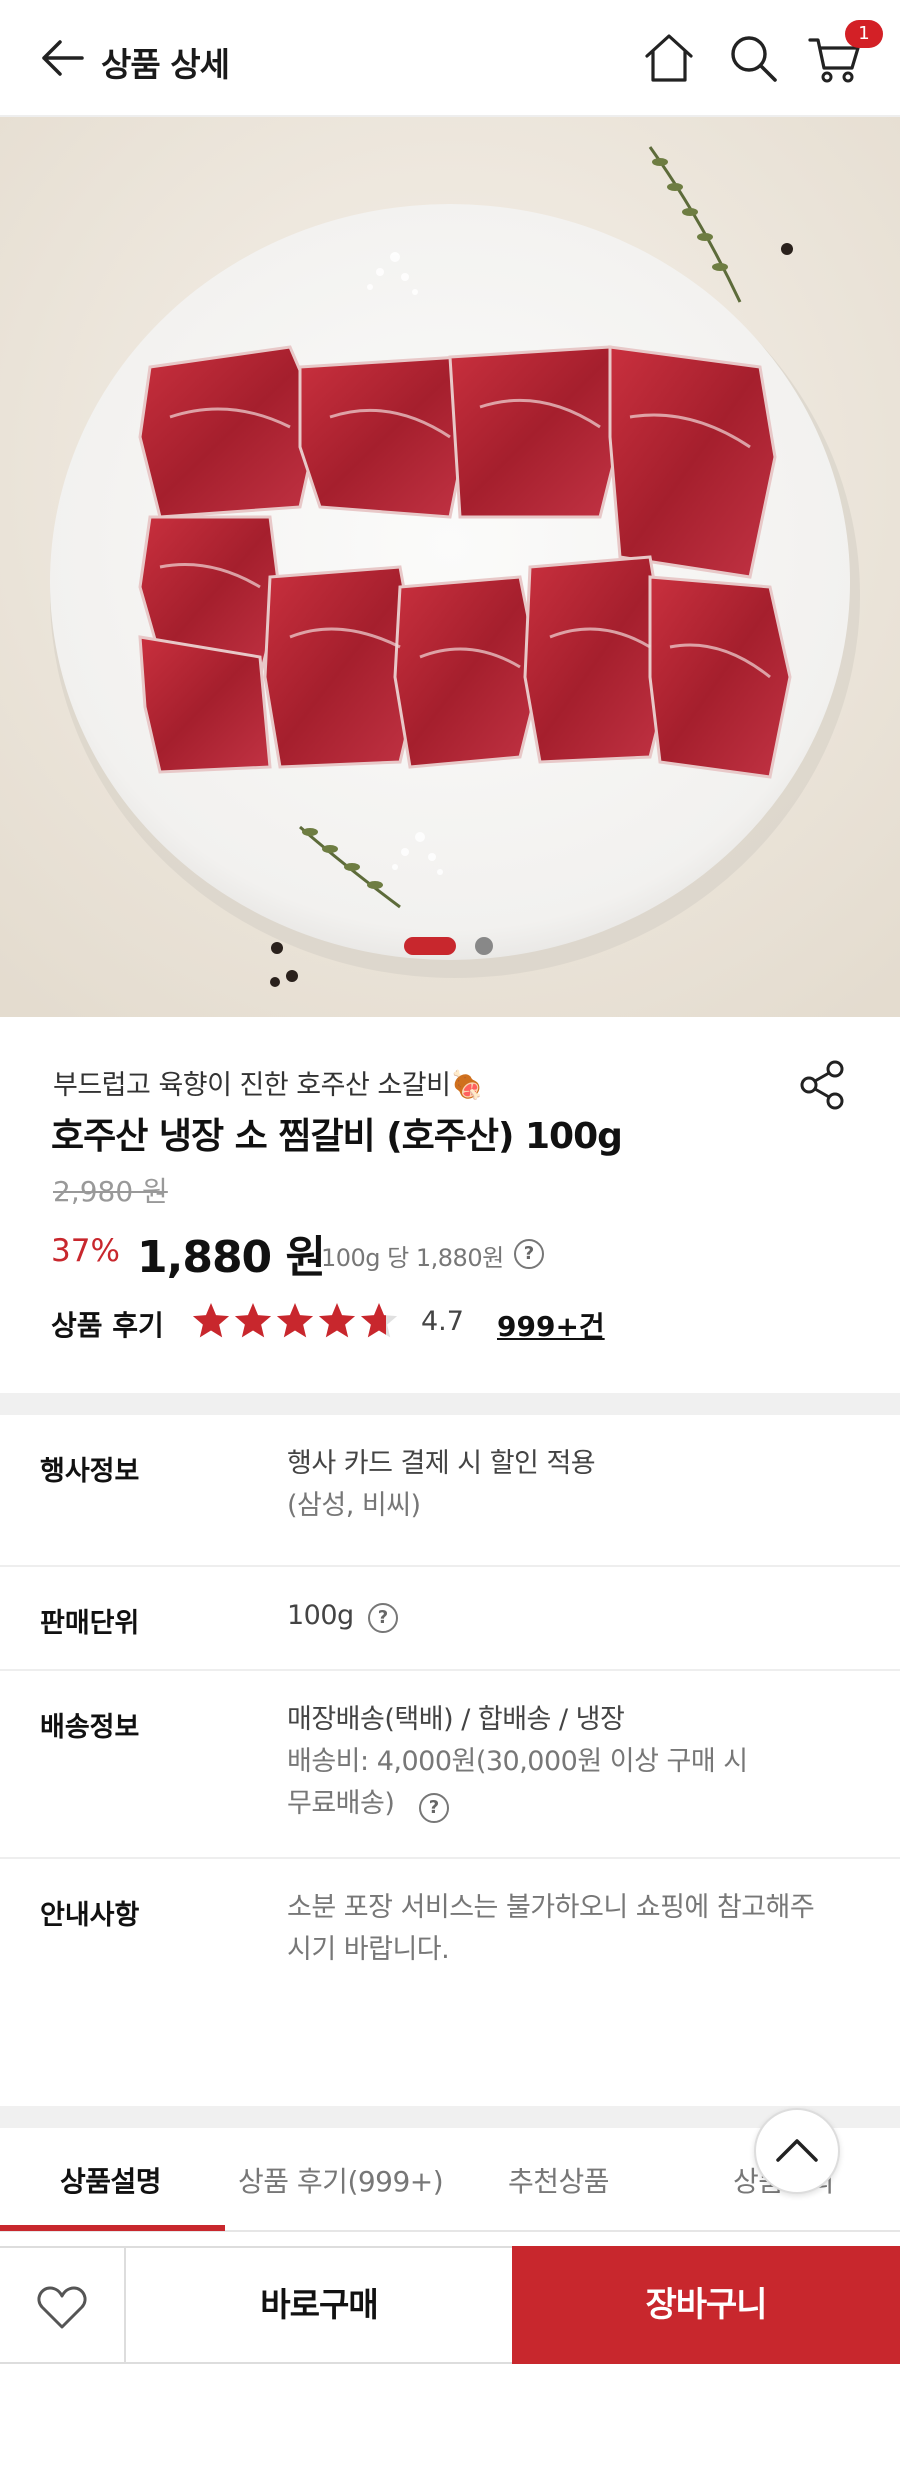 The width and height of the screenshot is (900, 2475). I want to click on delivery-fee-cont: 무료배송), so click(341, 1803).